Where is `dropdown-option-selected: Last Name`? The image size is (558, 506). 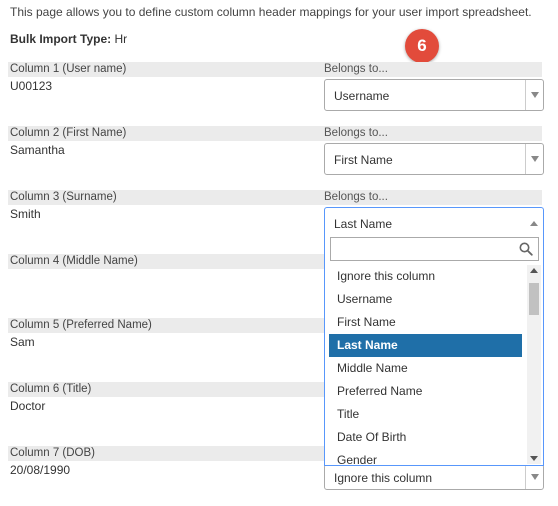
dropdown-option-selected: Last Name is located at coordinates (425, 345).